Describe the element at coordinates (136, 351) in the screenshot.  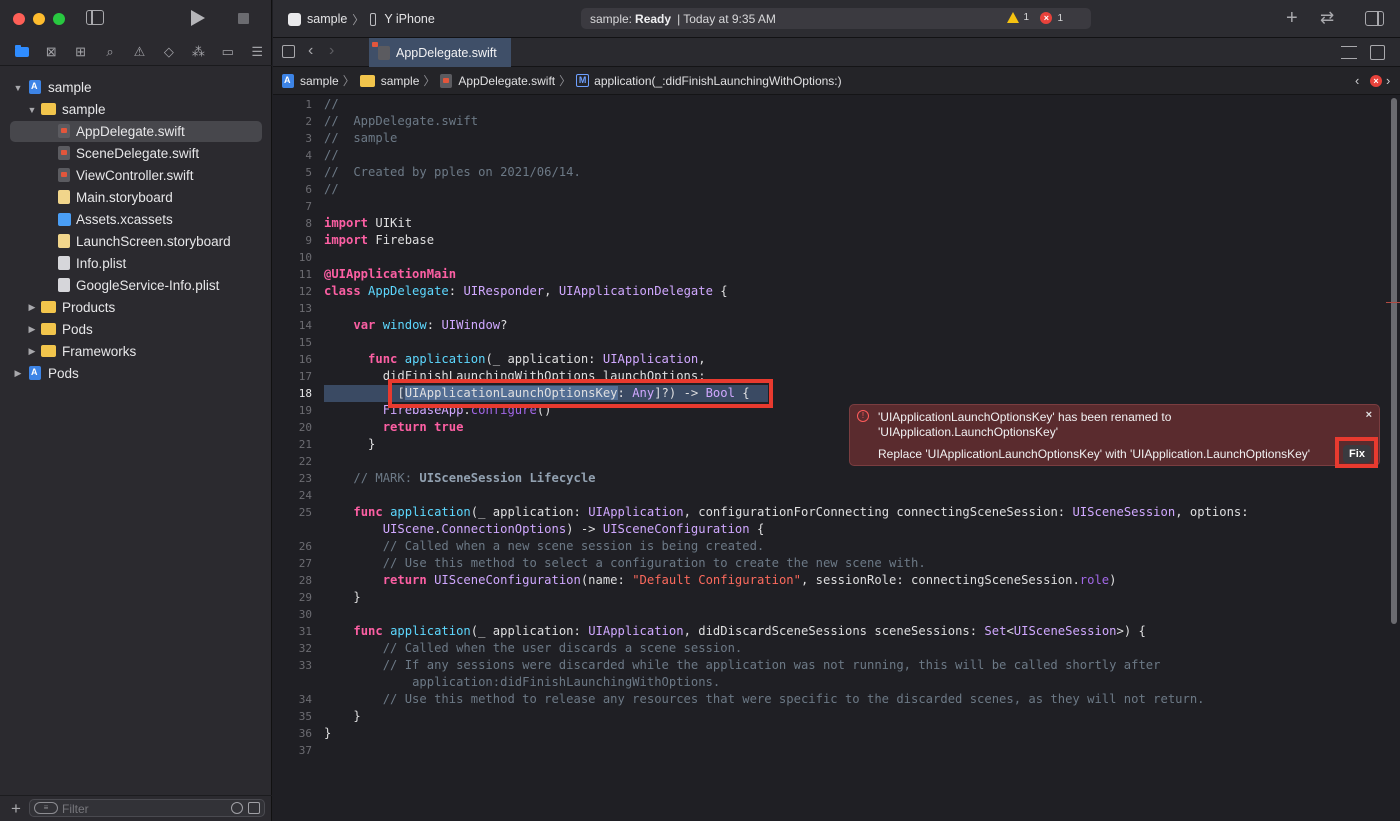
I see `tree-item-frameworks: ▶ Frameworks` at that location.